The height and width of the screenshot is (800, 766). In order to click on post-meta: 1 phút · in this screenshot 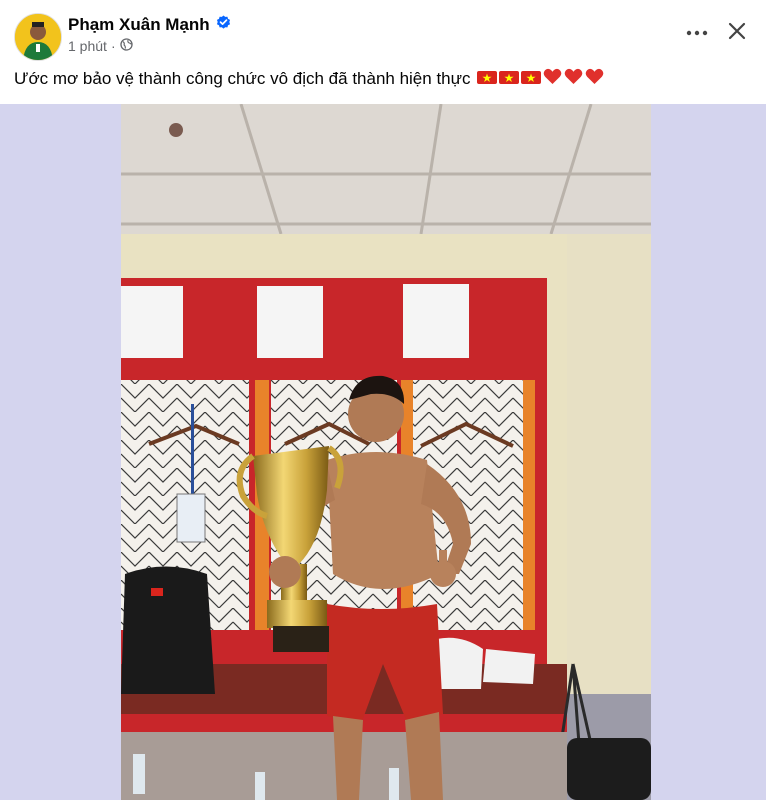, I will do `click(100, 46)`.